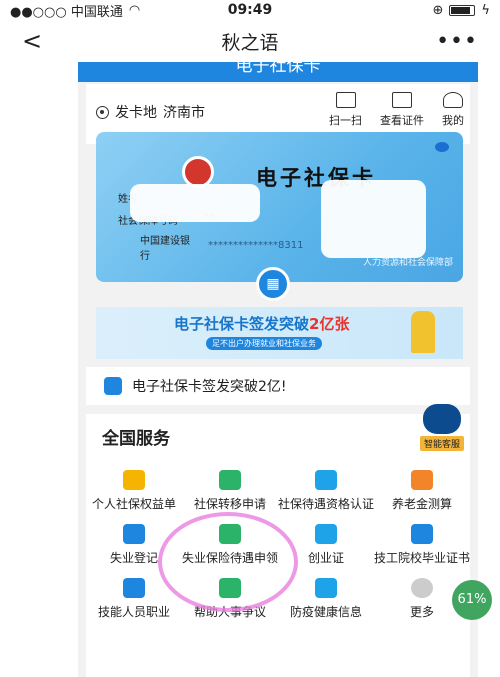 The width and height of the screenshot is (500, 677). Describe the element at coordinates (402, 110) in the screenshot. I see `view-certificate-button: 查看证件` at that location.